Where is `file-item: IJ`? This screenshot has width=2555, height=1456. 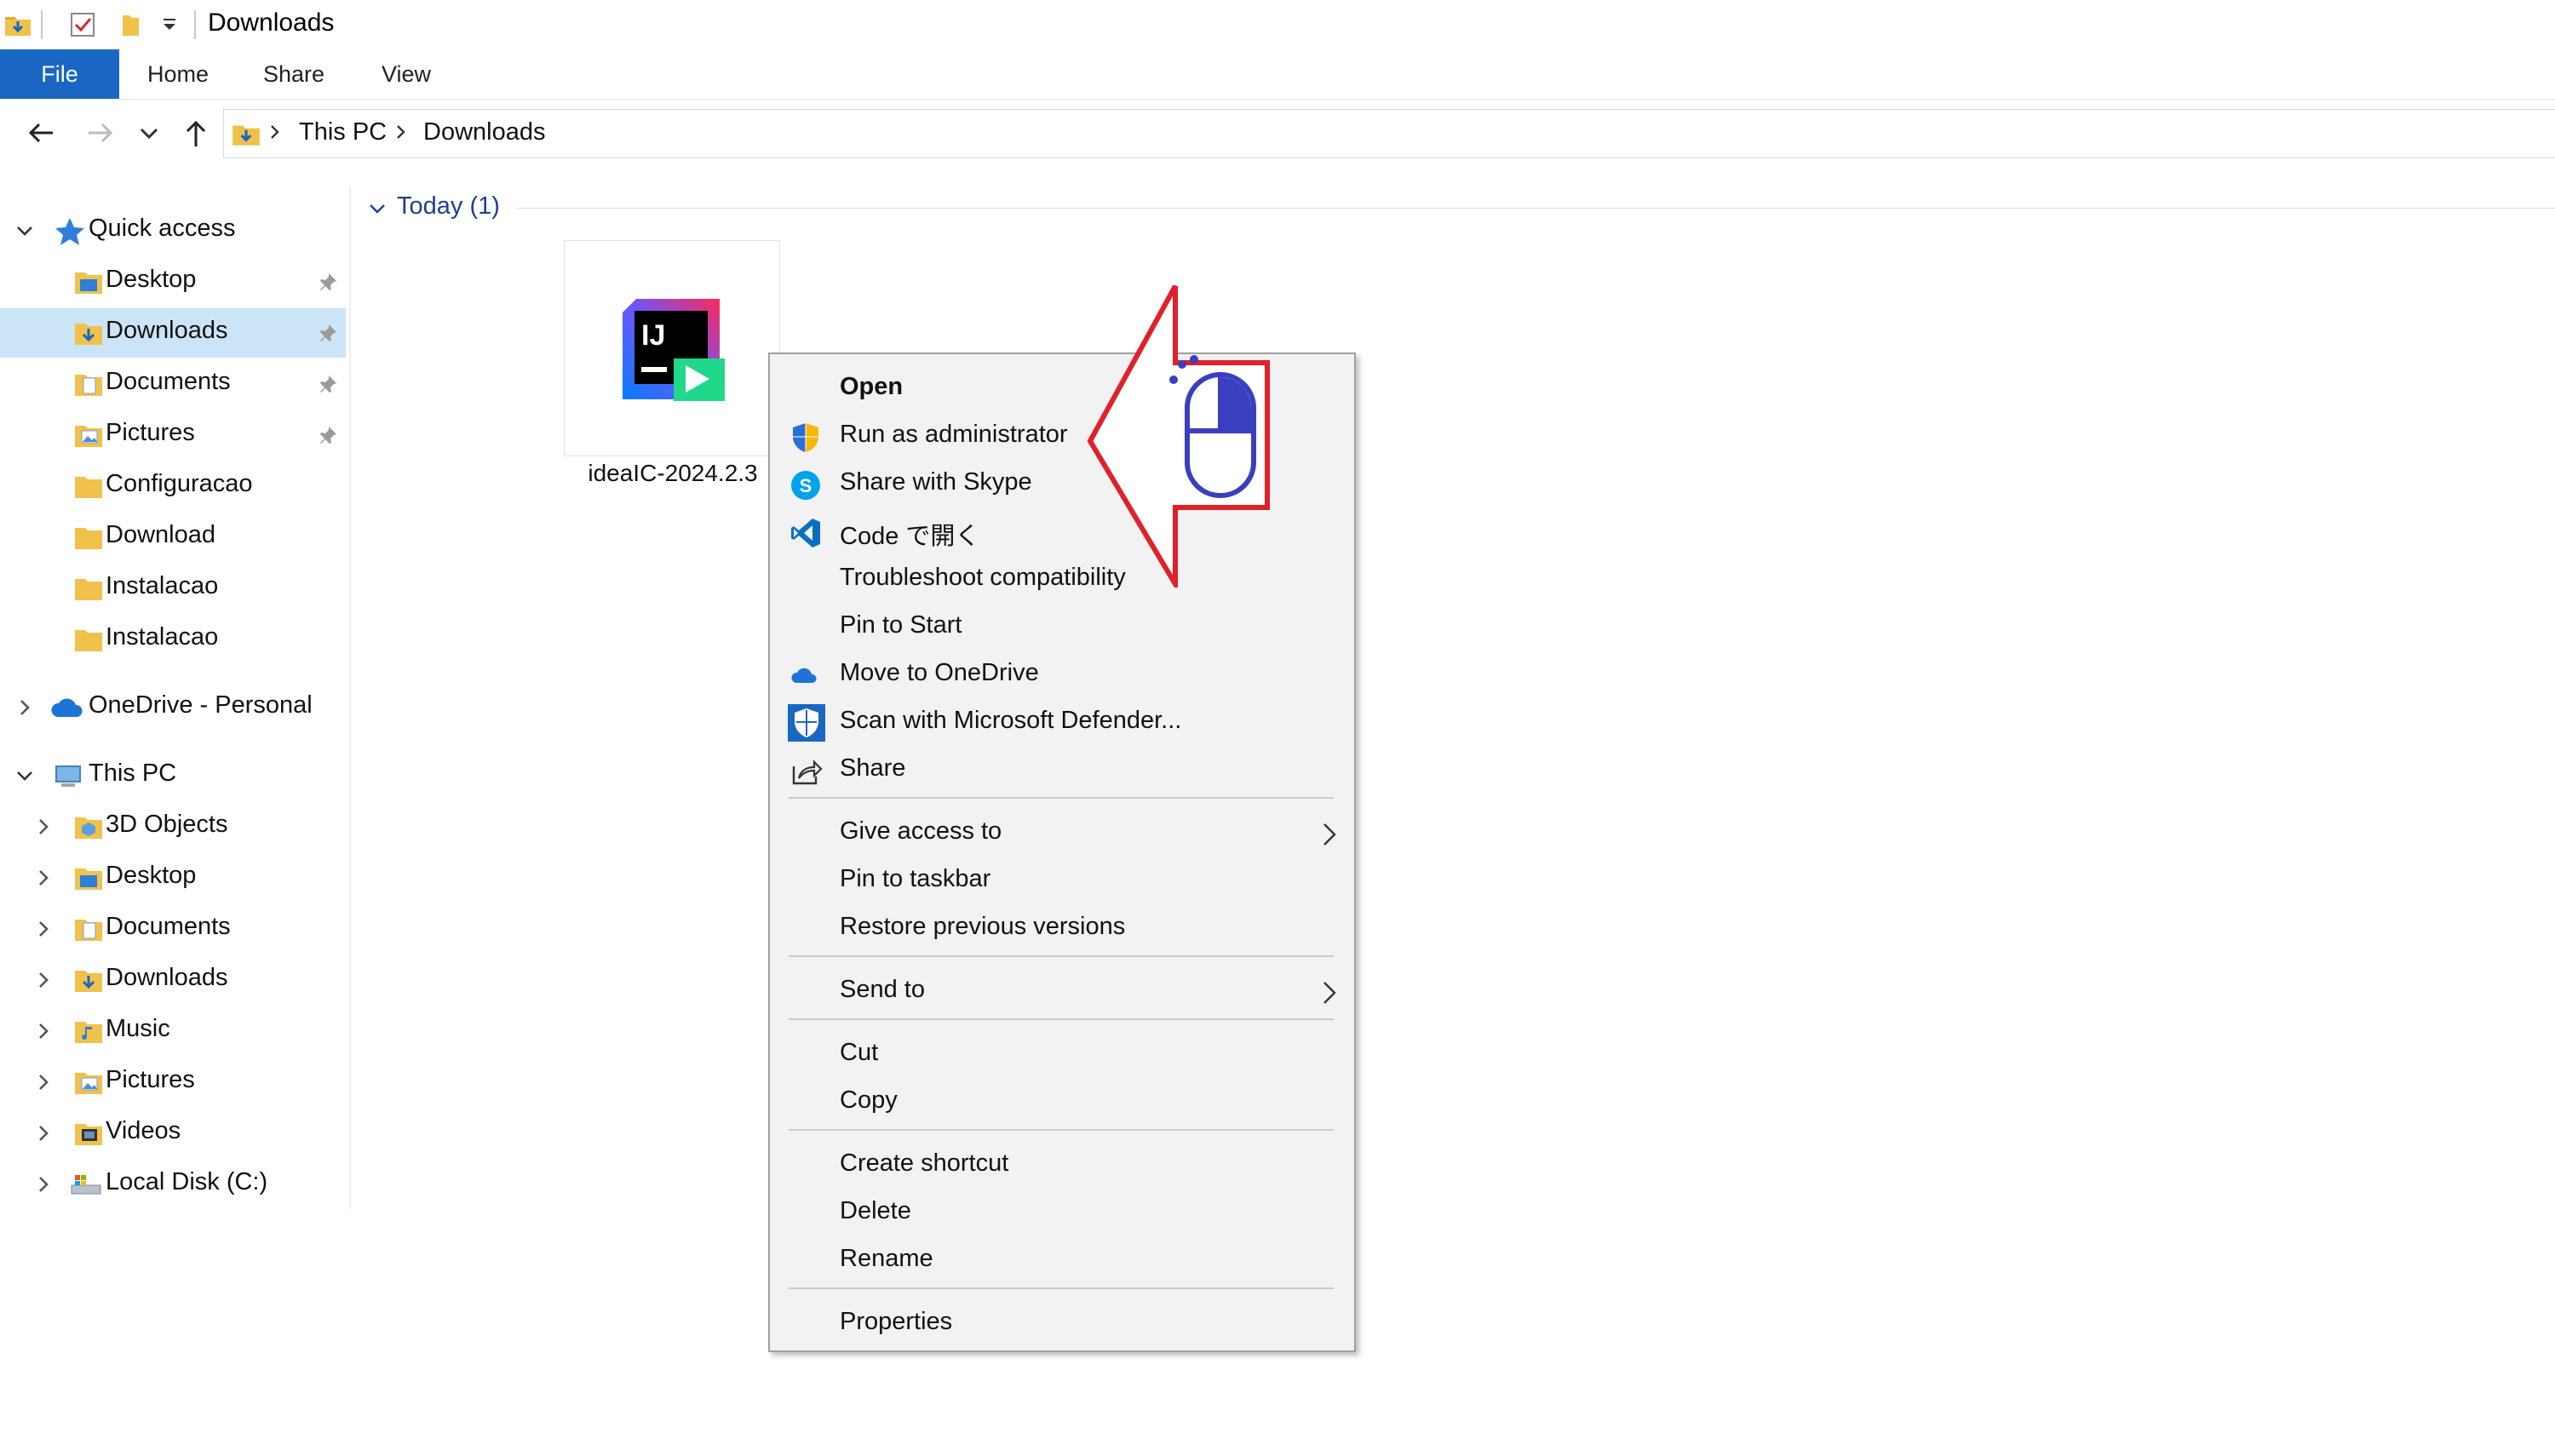 file-item: IJ is located at coordinates (672, 348).